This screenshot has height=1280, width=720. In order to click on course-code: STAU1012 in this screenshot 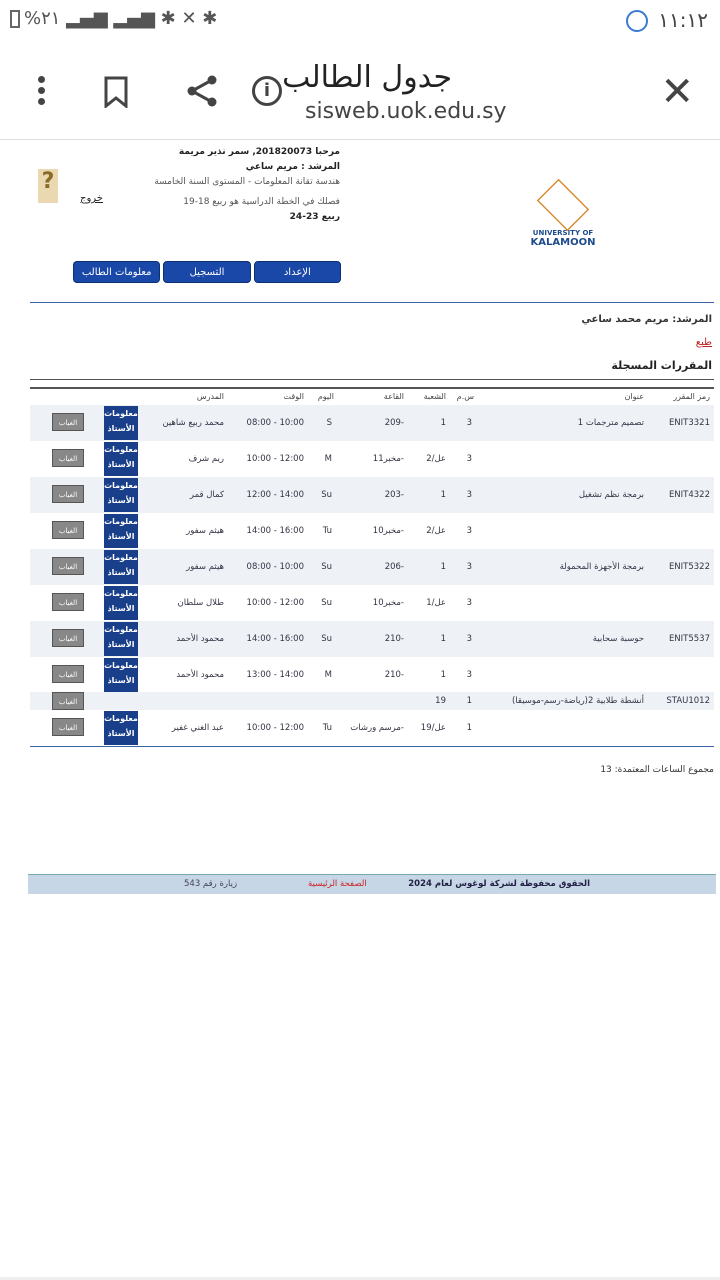, I will do `click(688, 701)`.